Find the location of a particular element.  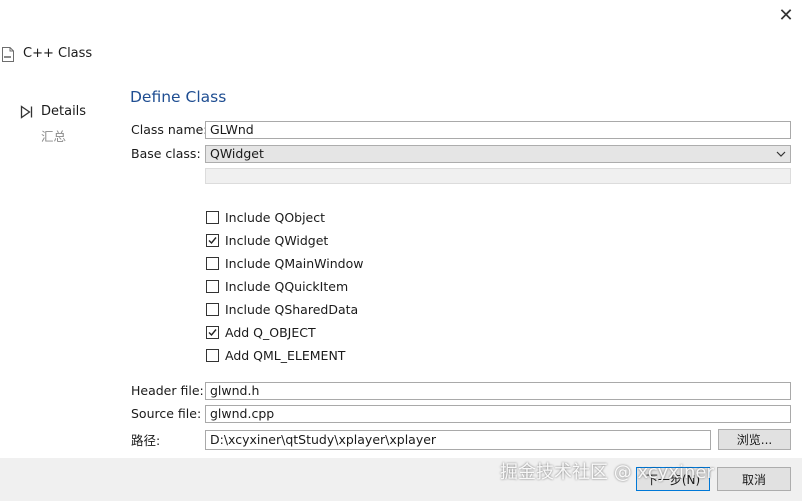

base-class-combobox: QWidget is located at coordinates (498, 154).